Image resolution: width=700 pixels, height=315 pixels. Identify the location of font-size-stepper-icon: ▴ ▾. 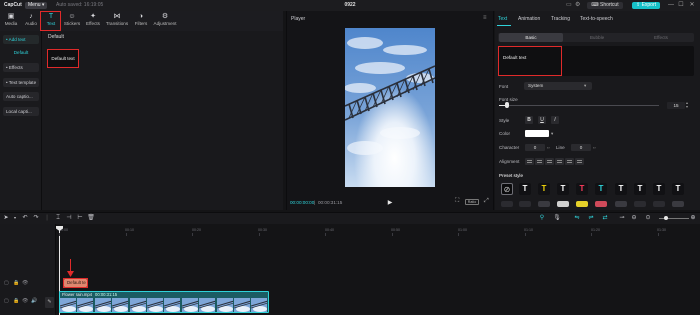
(687, 105).